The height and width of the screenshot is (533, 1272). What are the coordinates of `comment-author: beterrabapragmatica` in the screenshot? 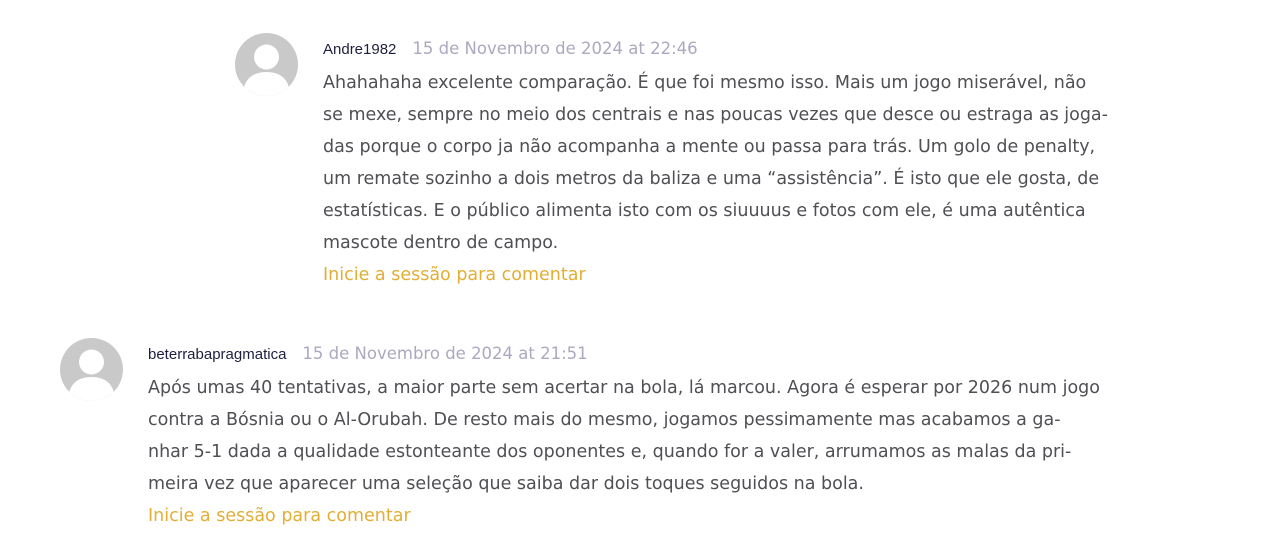 It's located at (217, 354).